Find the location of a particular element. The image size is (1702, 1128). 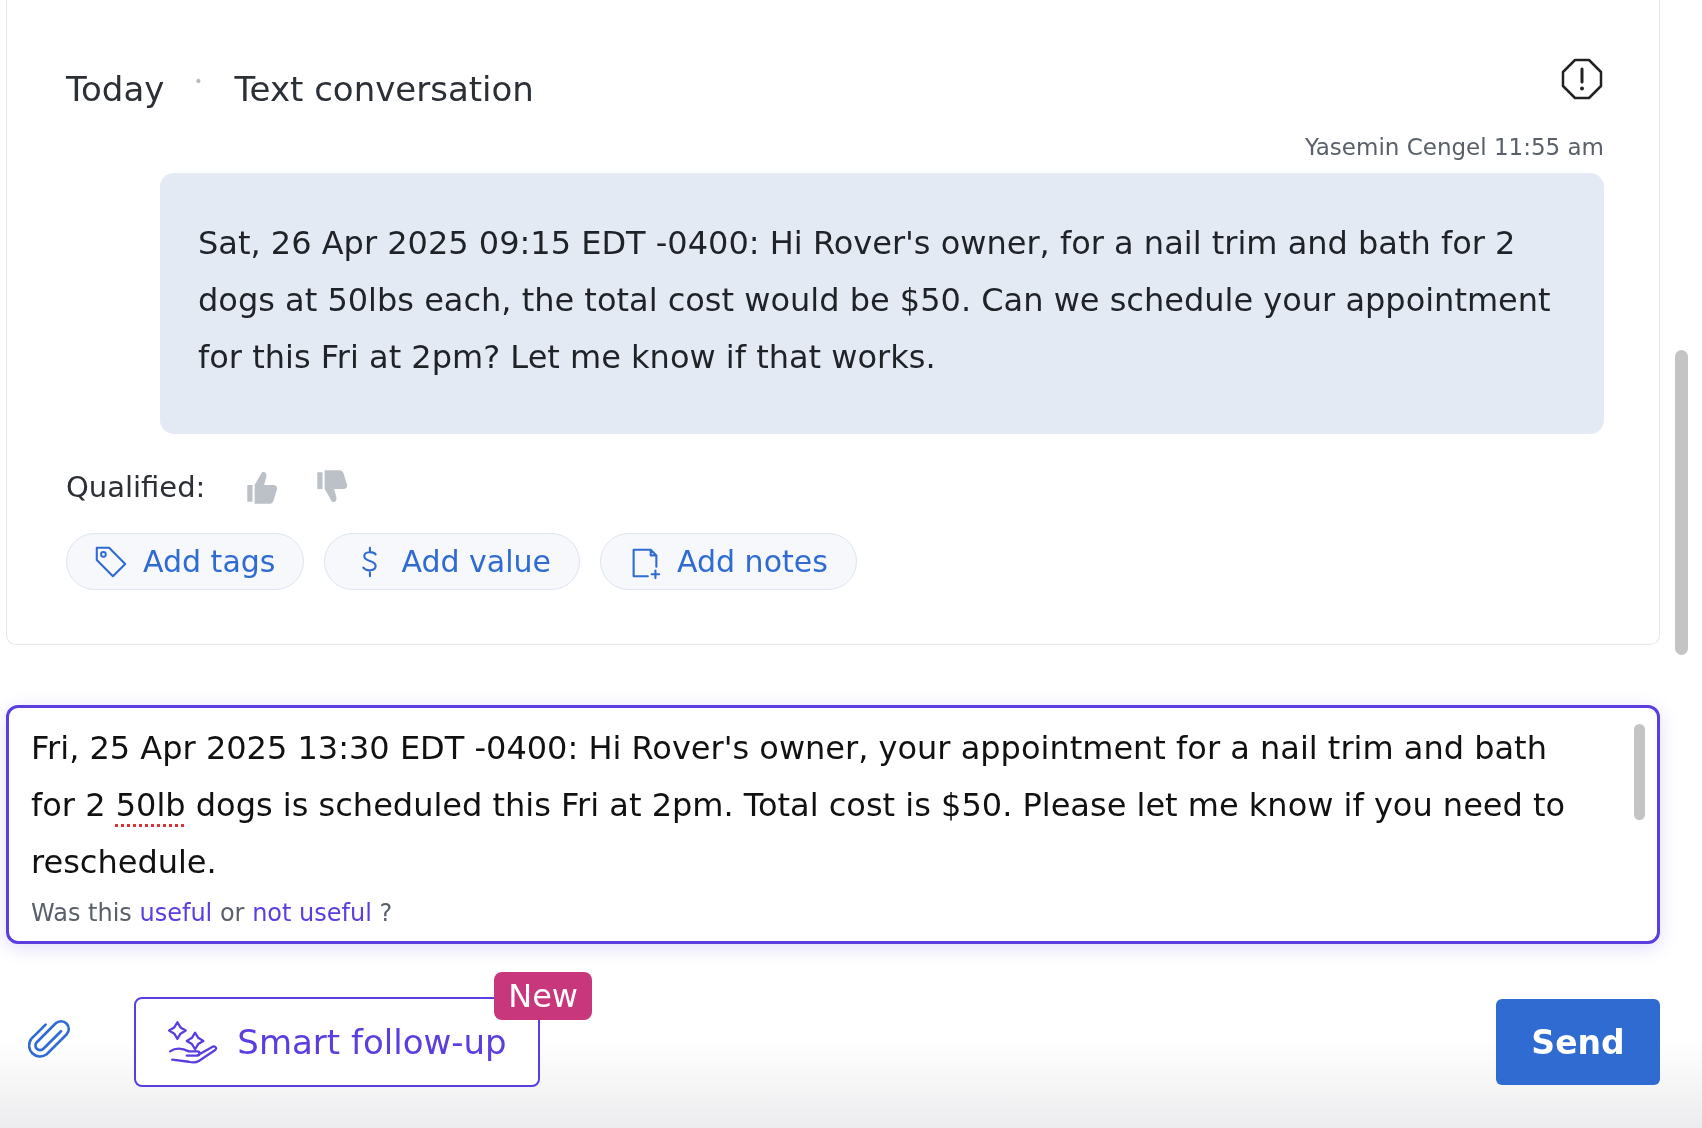

channel-label: Text conversation is located at coordinates (384, 89).